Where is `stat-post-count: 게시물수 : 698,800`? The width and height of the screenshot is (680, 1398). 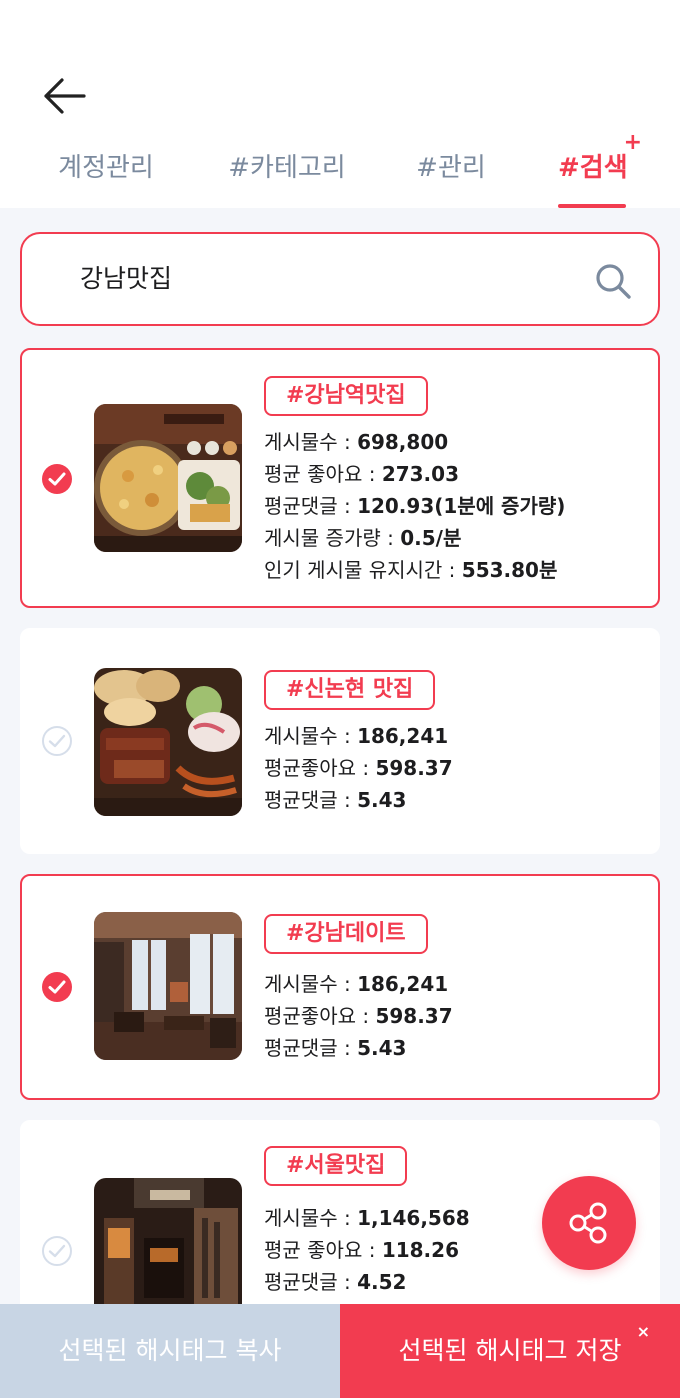
stat-post-count: 게시물수 : 698,800 is located at coordinates (356, 442).